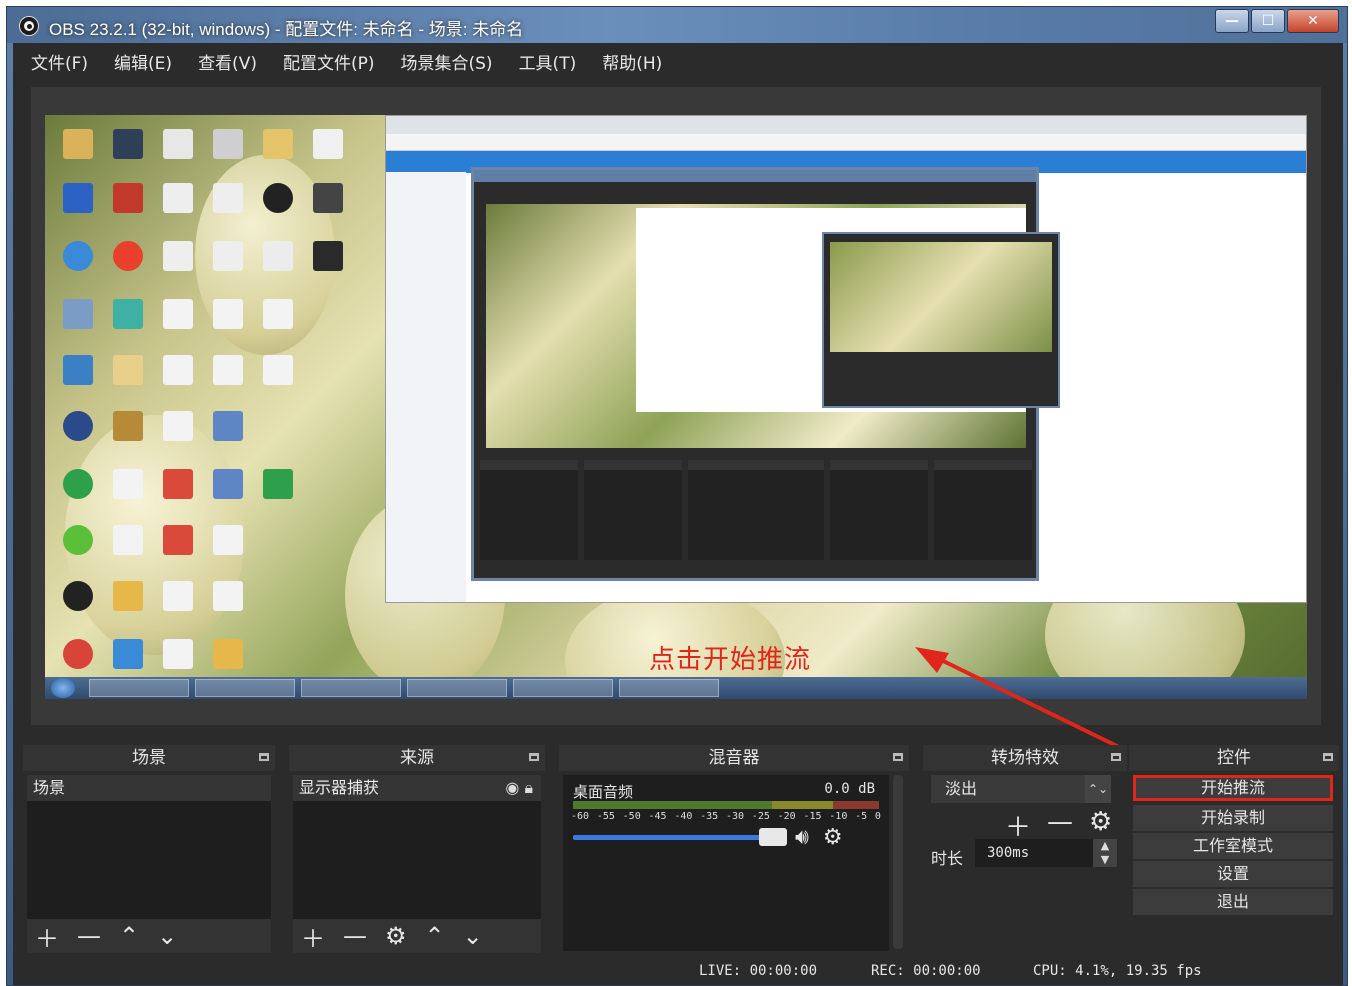 Image resolution: width=1352 pixels, height=986 pixels. I want to click on meter-ticks: -60 -55 -50 -45 -40 -35 -30 -25 -20 -15 -10 -5 0, so click(726, 816).